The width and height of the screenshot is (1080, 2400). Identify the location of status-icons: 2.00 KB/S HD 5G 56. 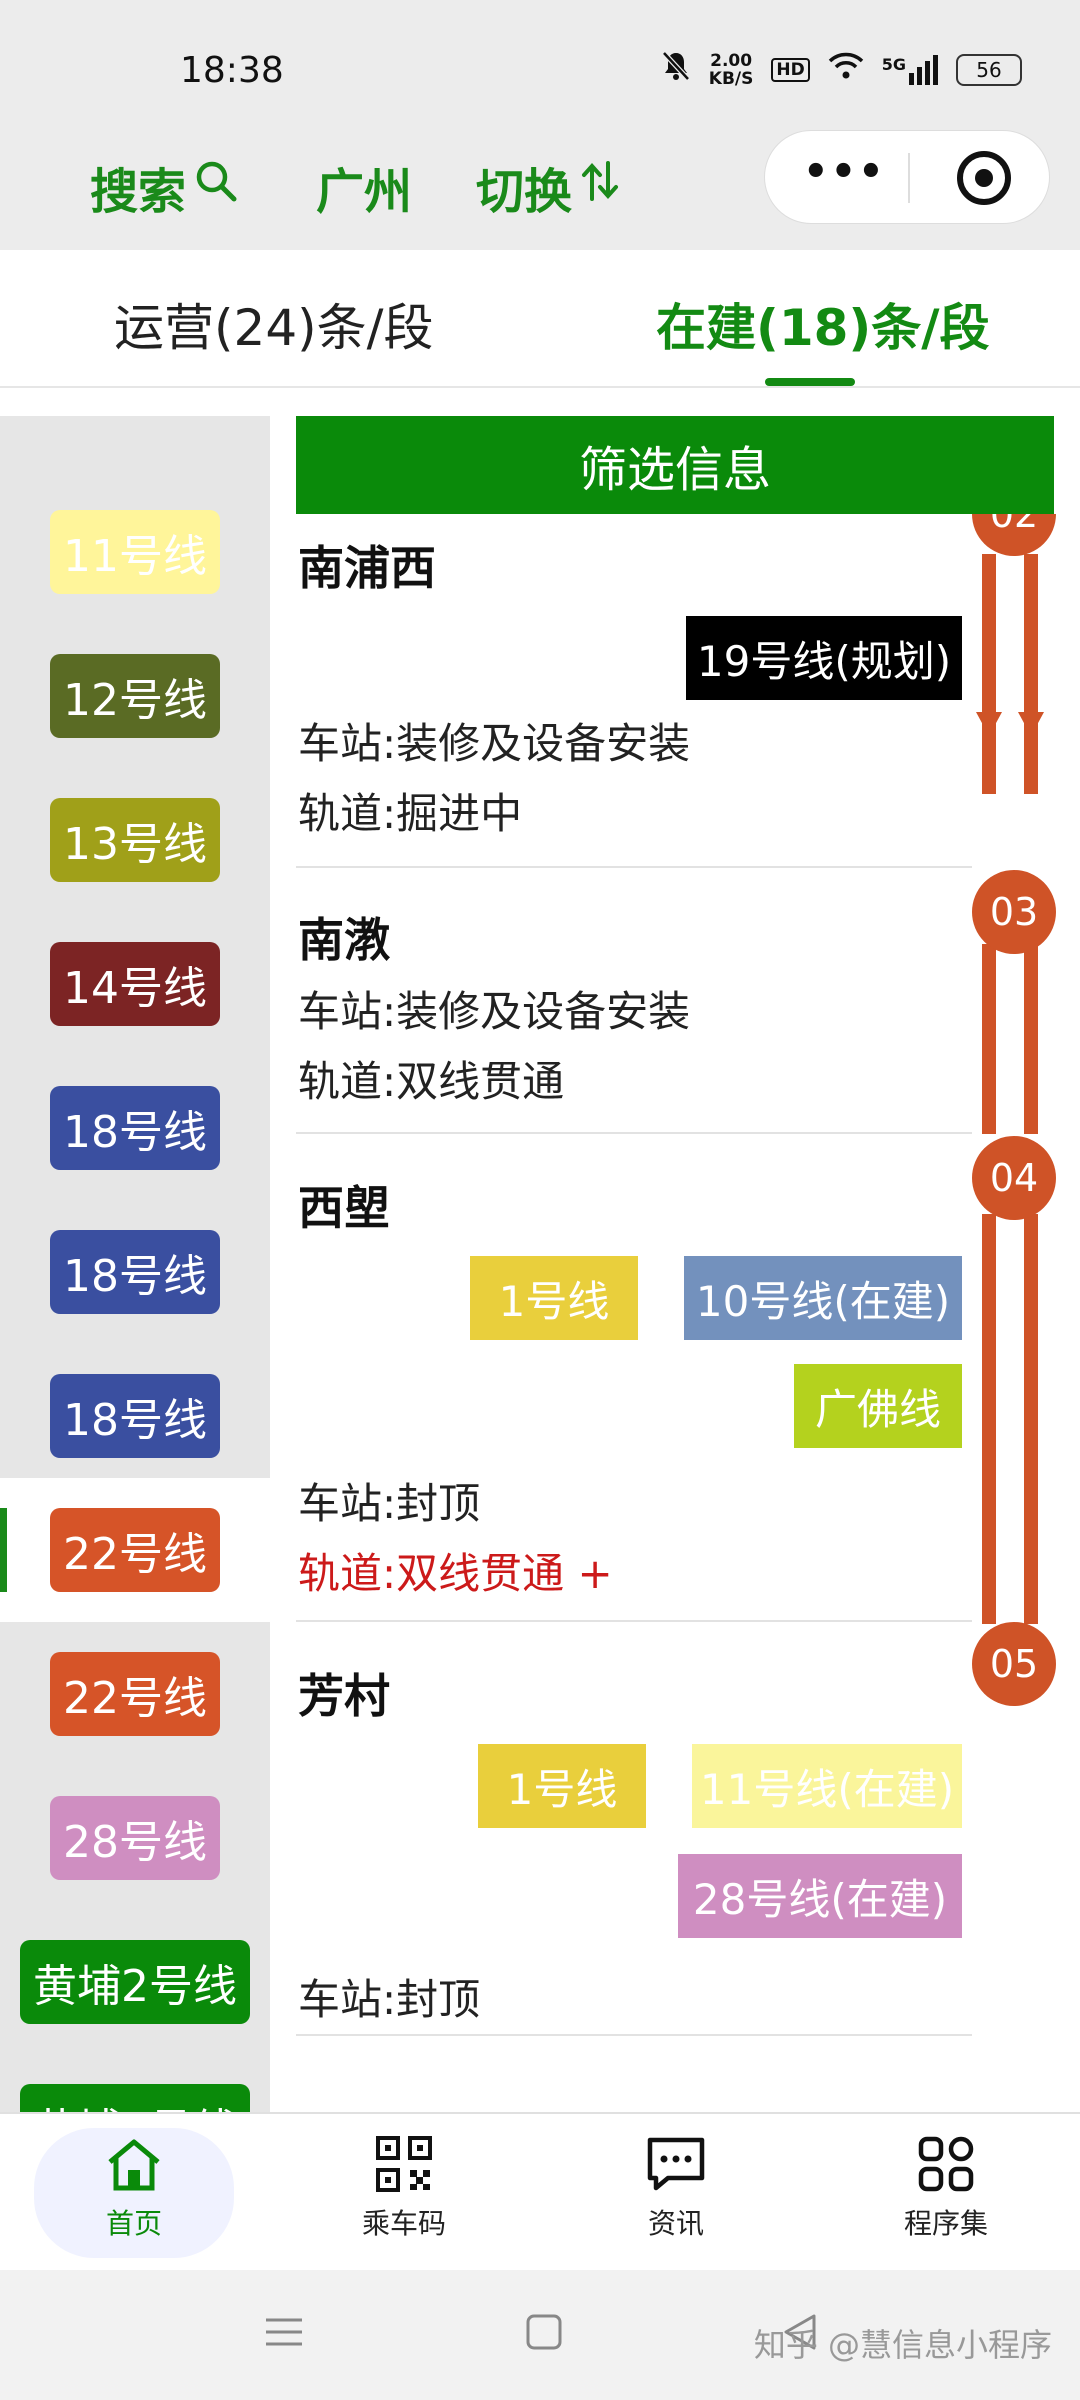
(841, 69).